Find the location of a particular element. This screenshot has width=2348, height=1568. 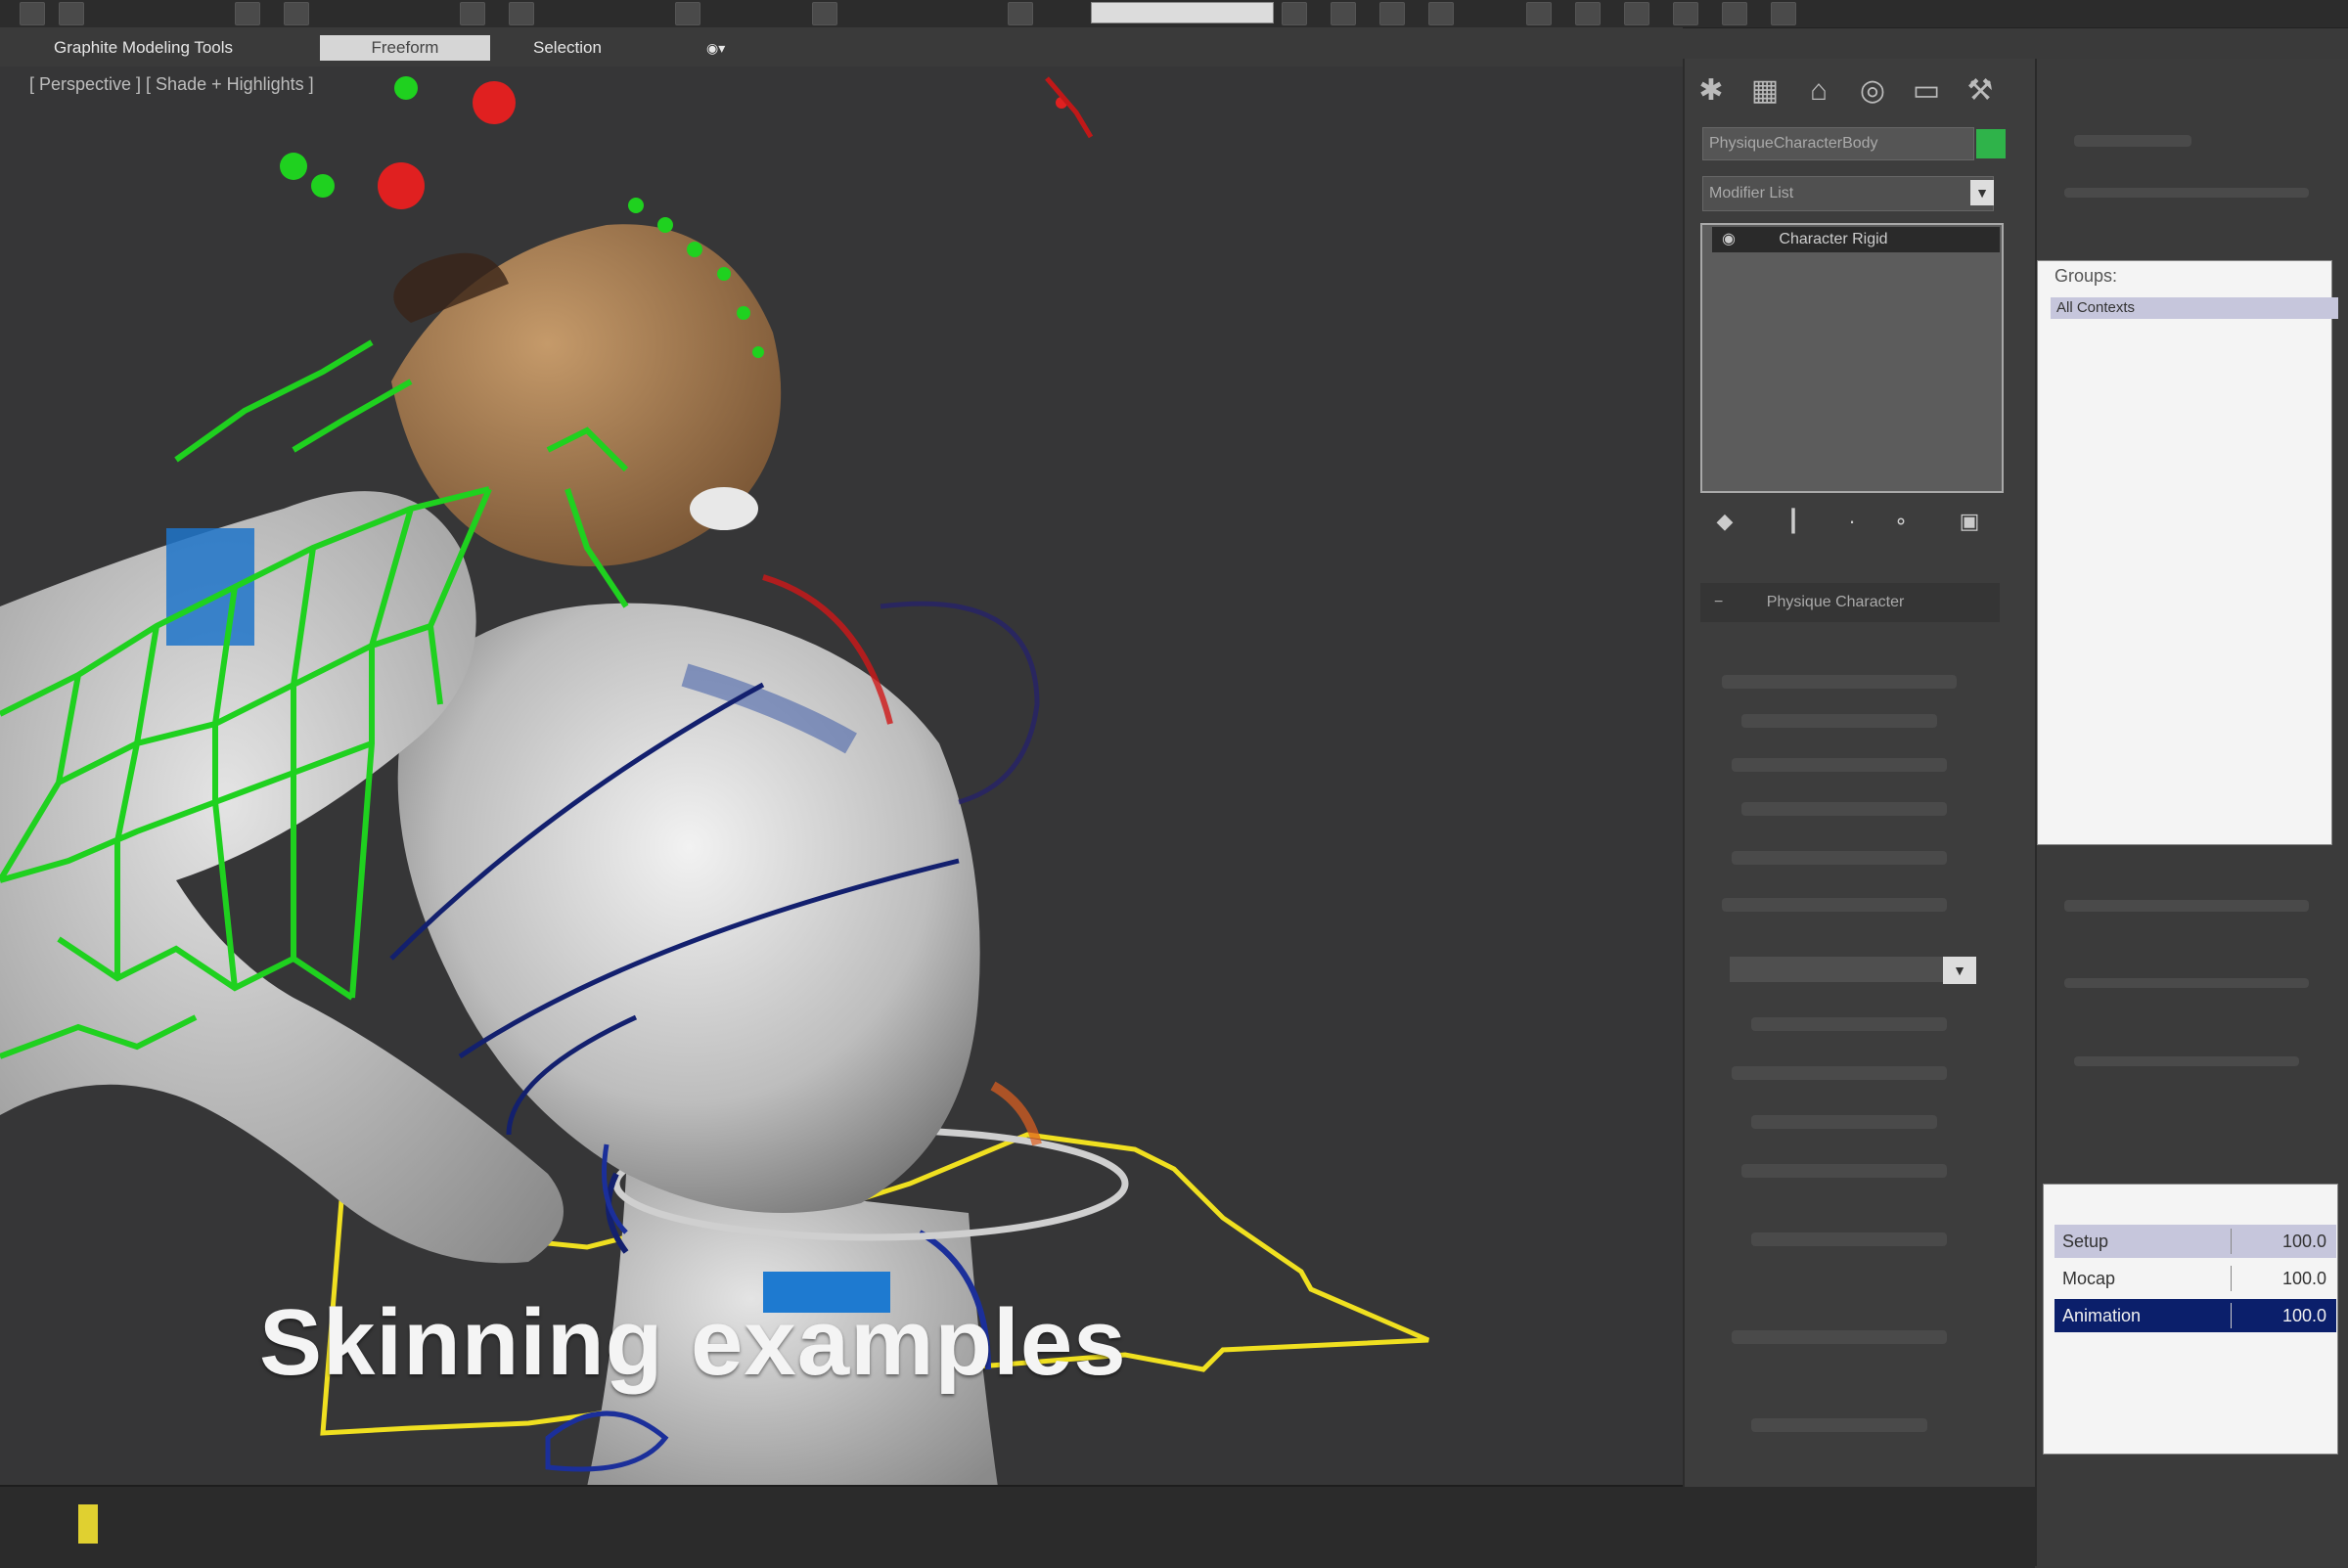

utilities-tab-icon: ⚒ is located at coordinates (1980, 91).